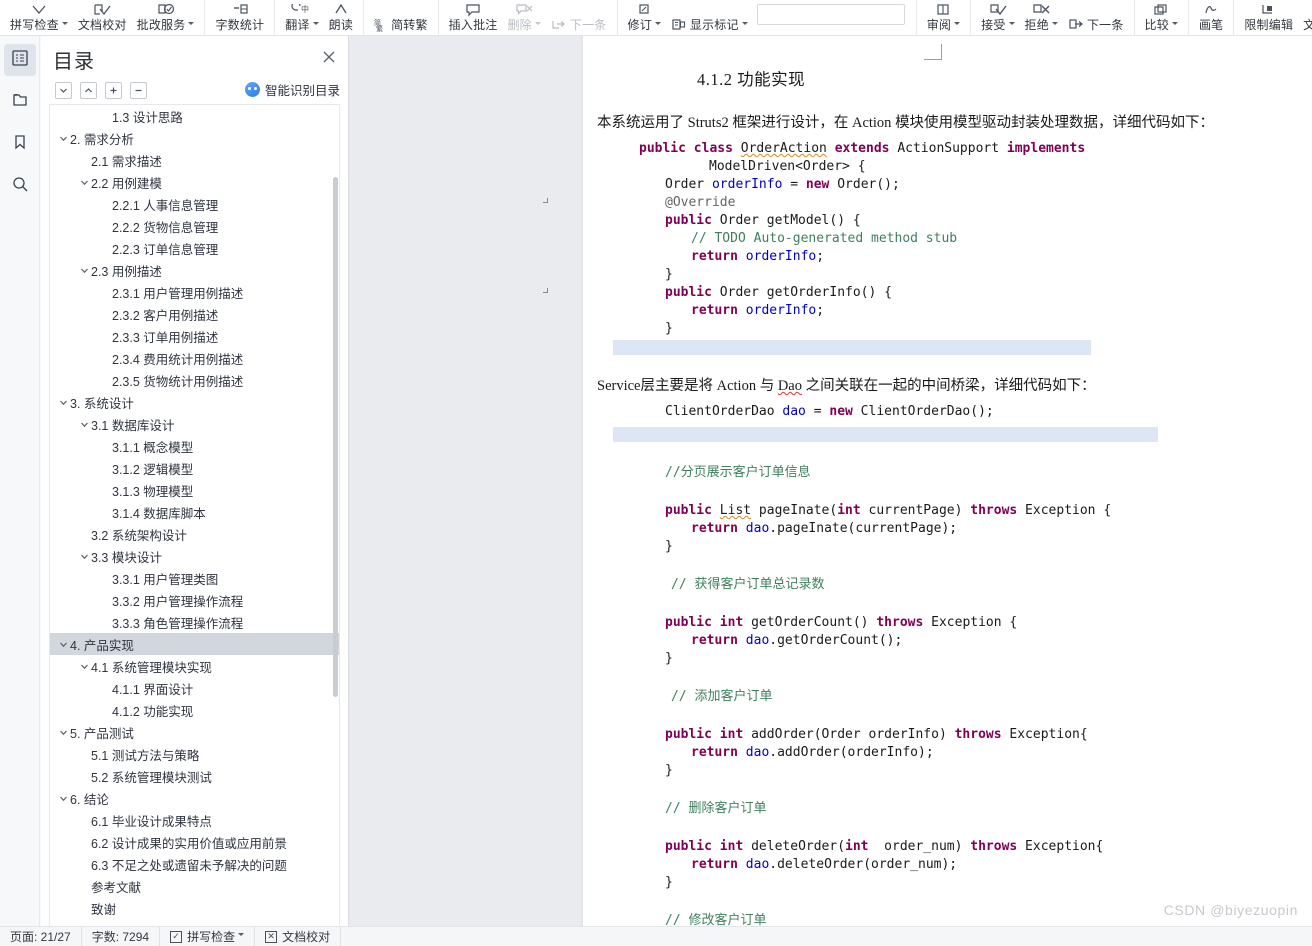  What do you see at coordinates (41, 936) in the screenshot?
I see `status-page-indicator: 页面: 21/27` at bounding box center [41, 936].